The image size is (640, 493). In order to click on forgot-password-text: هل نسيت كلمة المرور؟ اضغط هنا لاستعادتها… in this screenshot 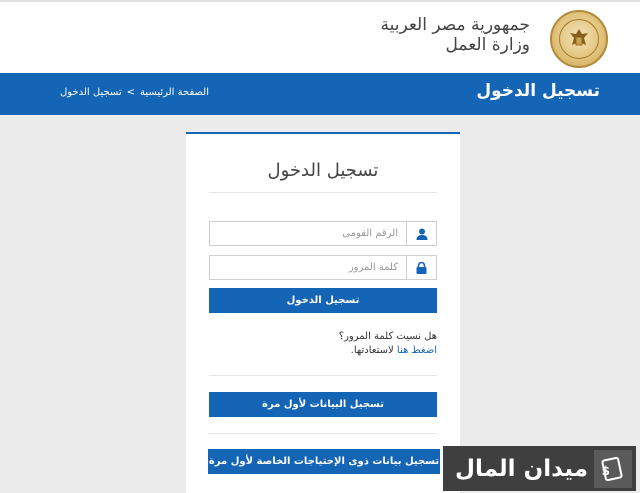, I will do `click(388, 344)`.